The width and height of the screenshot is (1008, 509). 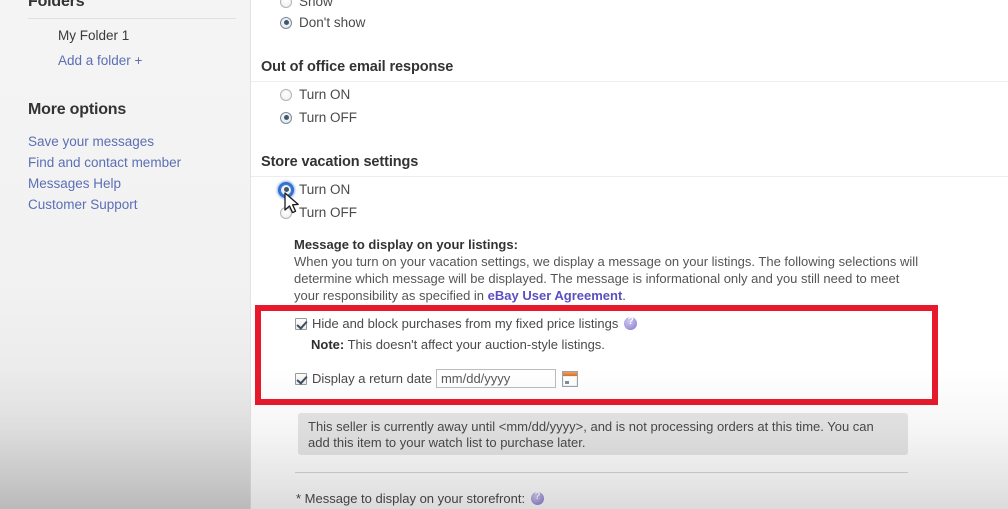 What do you see at coordinates (100, 60) in the screenshot?
I see `sidebar-add-a-folder-link: Add a folder +` at bounding box center [100, 60].